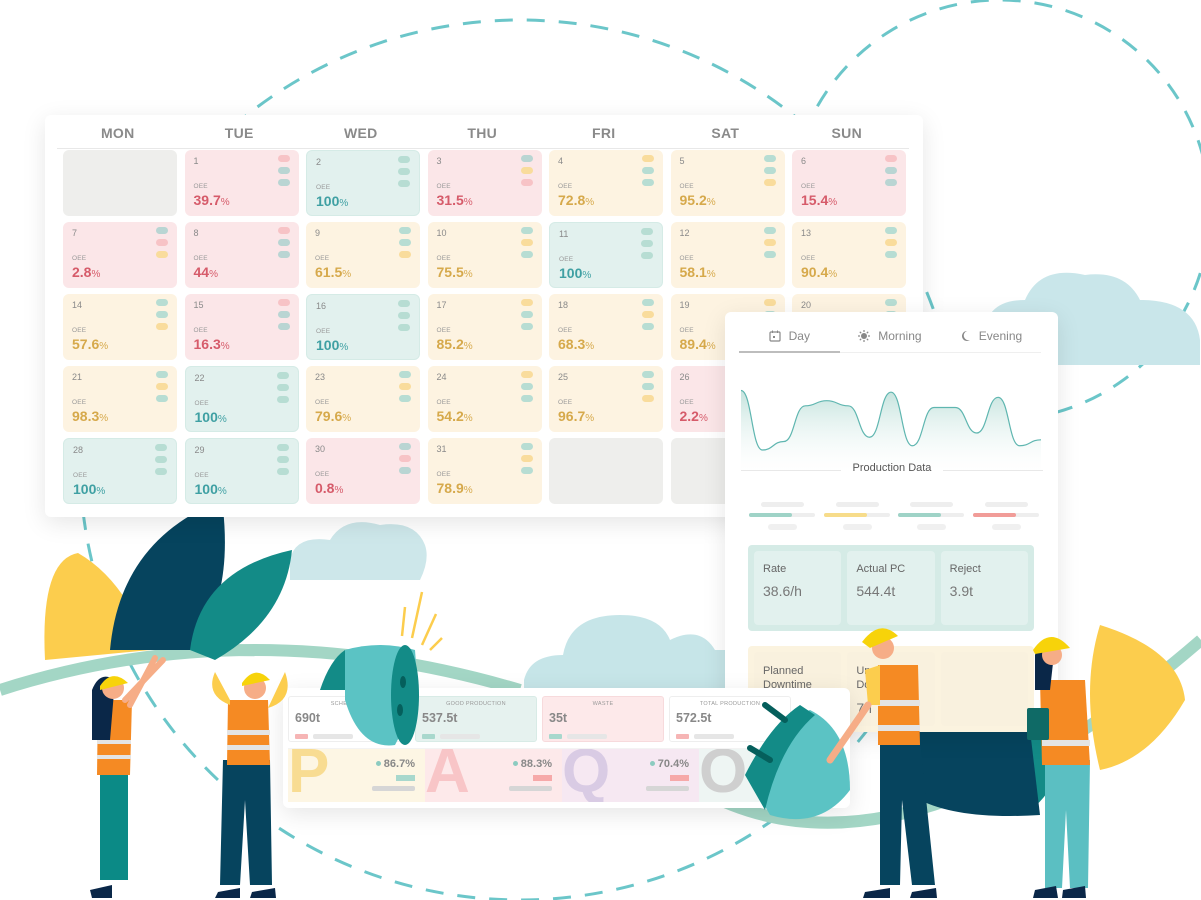 This screenshot has width=1201, height=900. I want to click on calendar-day-9: 9 OEE 61.5%, so click(363, 255).